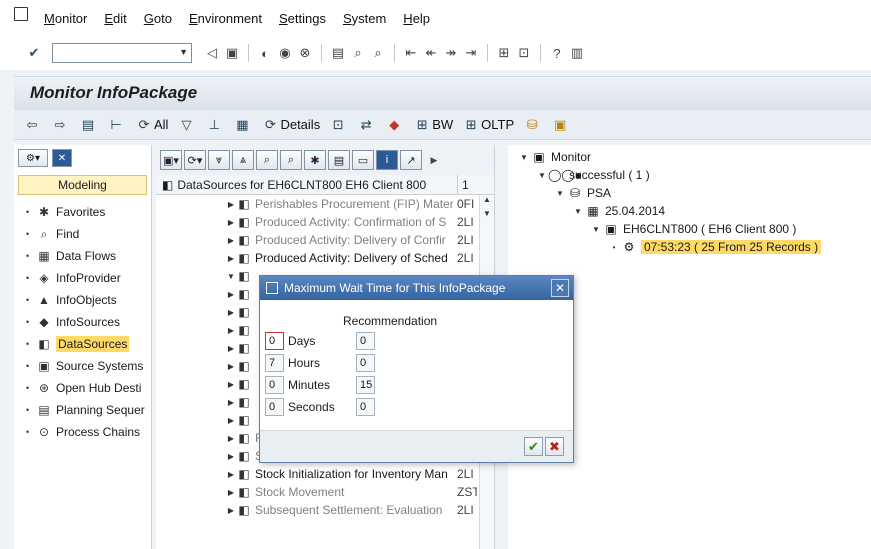 Image resolution: width=871 pixels, height=549 pixels. What do you see at coordinates (291, 125) in the screenshot?
I see `details-button: ⟳ Details` at bounding box center [291, 125].